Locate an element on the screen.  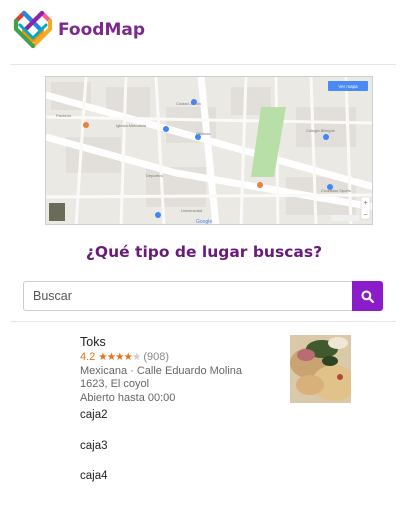
rating-value: 4.2 is located at coordinates (88, 357).